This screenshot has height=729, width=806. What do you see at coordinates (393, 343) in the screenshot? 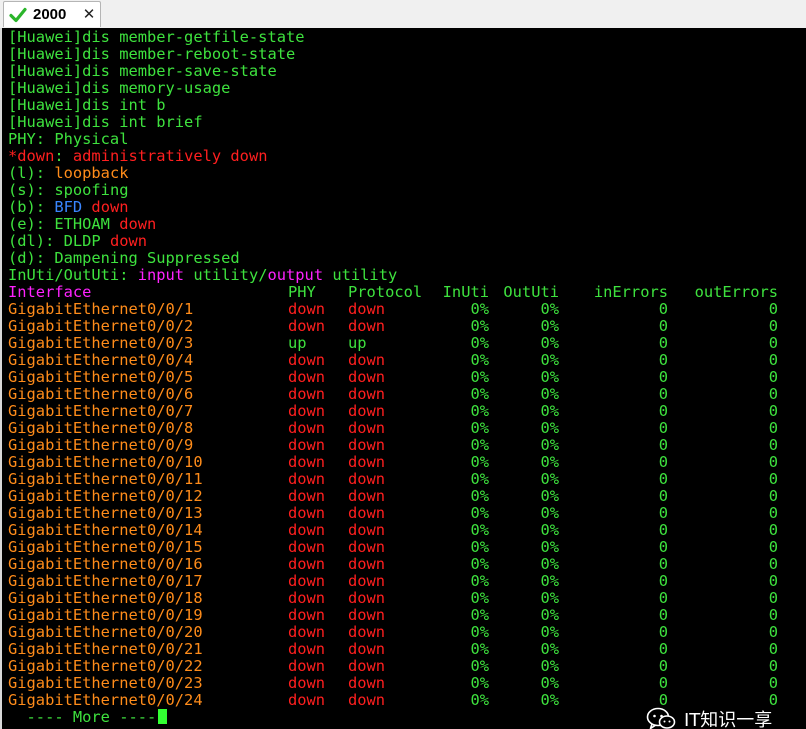
I see `table-row: GigabitEthernet0/0/3 up up 0% 0% 0 0` at bounding box center [393, 343].